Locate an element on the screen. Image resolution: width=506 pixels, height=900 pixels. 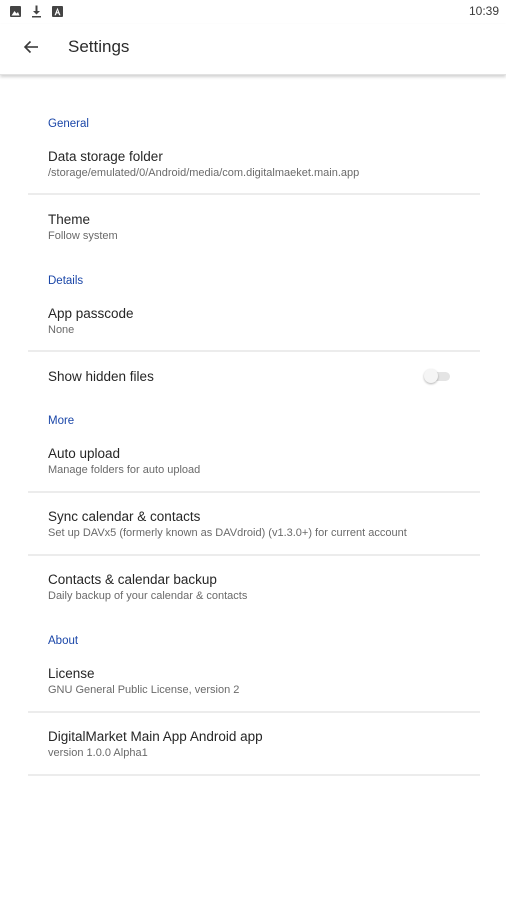
pref-theme: Theme Follow system is located at coordinates (254, 228).